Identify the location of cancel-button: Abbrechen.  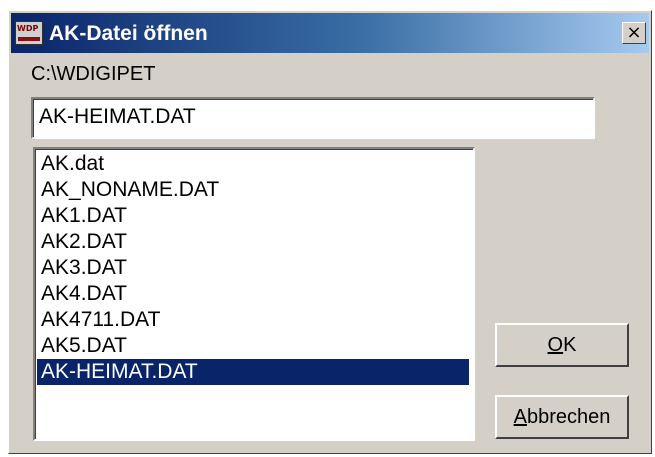
(562, 417).